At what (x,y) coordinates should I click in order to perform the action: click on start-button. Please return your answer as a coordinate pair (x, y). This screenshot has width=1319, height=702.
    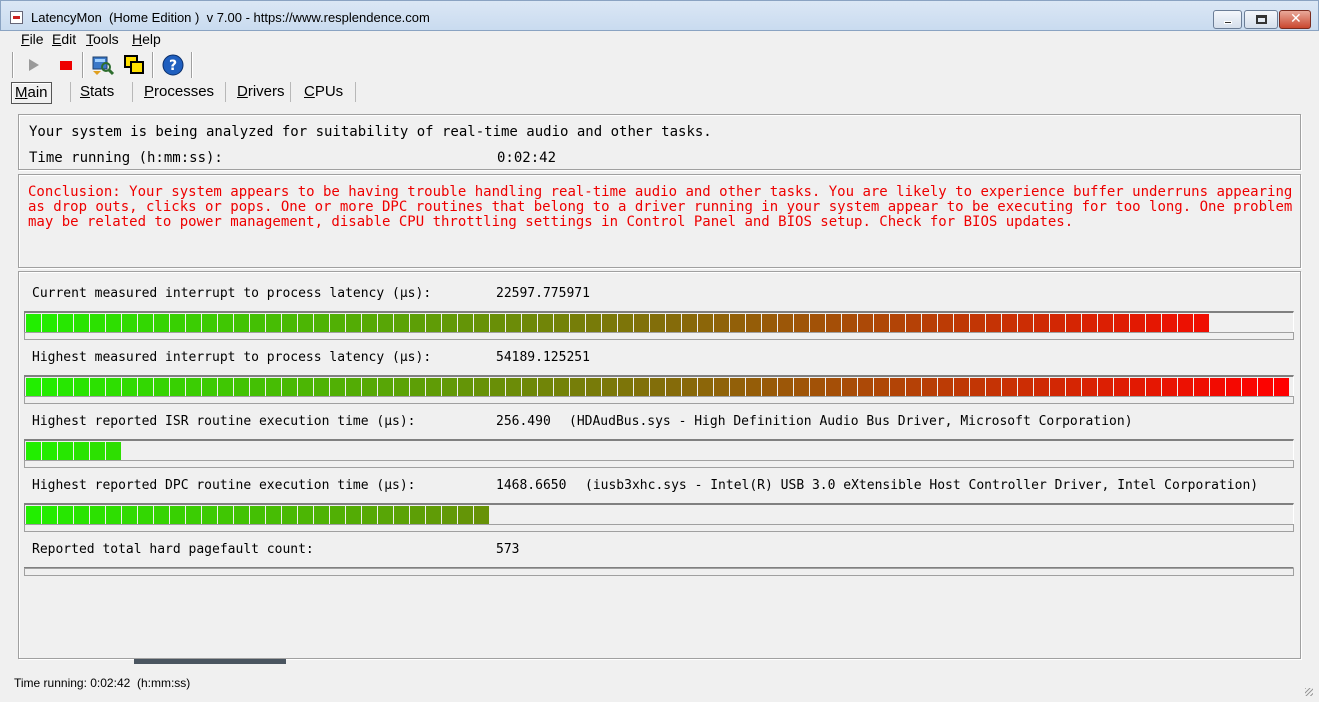
    Looking at the image, I should click on (34, 65).